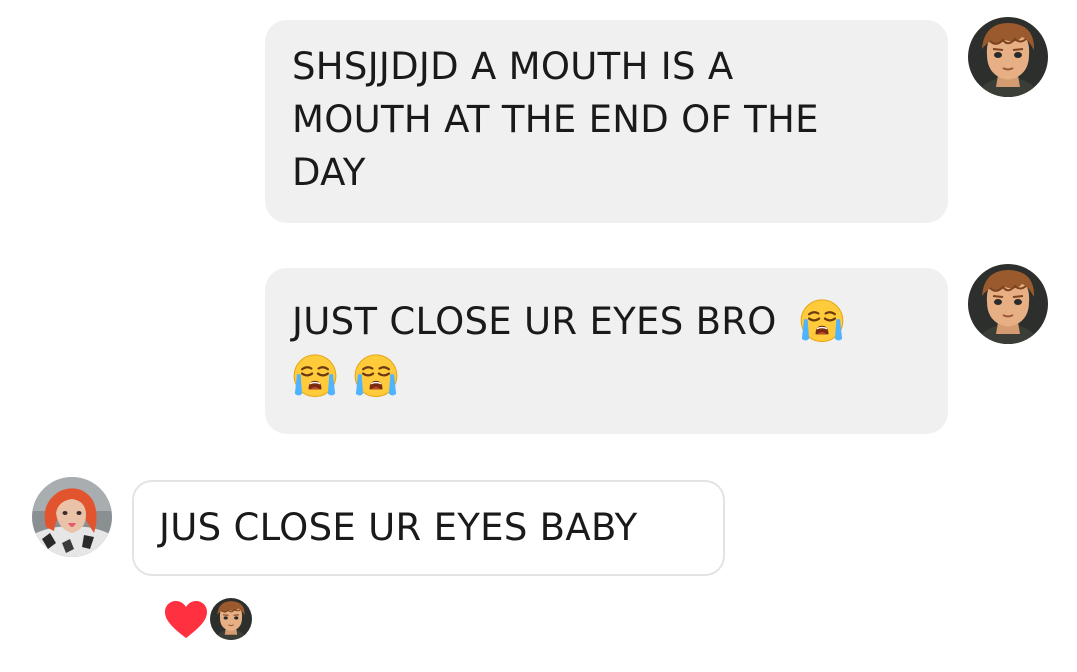 The width and height of the screenshot is (1077, 672). I want to click on message-text-row: JUST CLOSE UR EYES BRO, so click(608, 321).